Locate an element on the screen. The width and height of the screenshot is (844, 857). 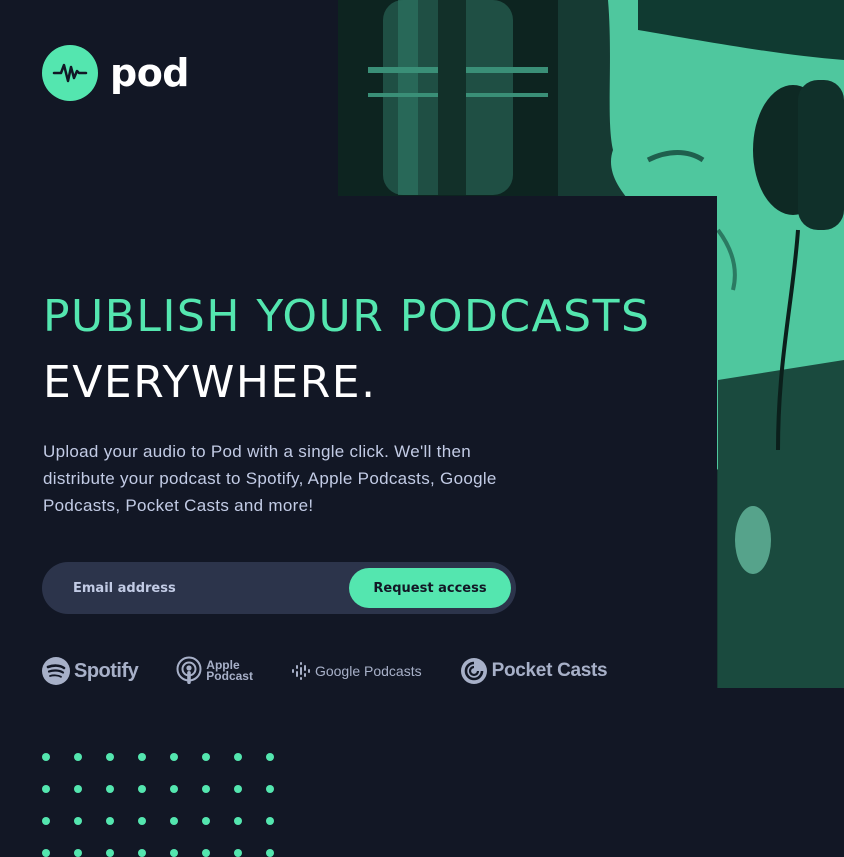
platform-label: Spotify is located at coordinates (106, 670).